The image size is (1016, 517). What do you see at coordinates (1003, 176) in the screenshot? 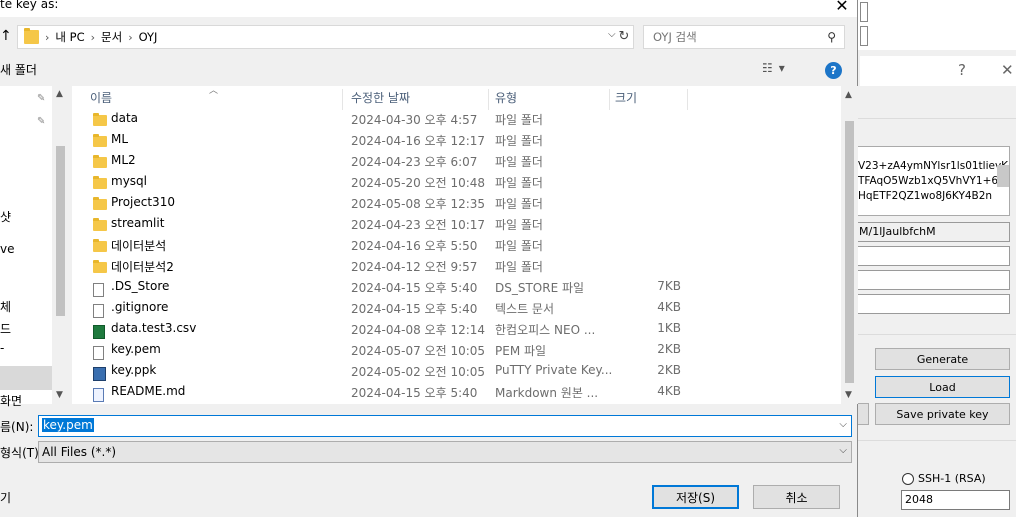
I see `key-scrollbar` at bounding box center [1003, 176].